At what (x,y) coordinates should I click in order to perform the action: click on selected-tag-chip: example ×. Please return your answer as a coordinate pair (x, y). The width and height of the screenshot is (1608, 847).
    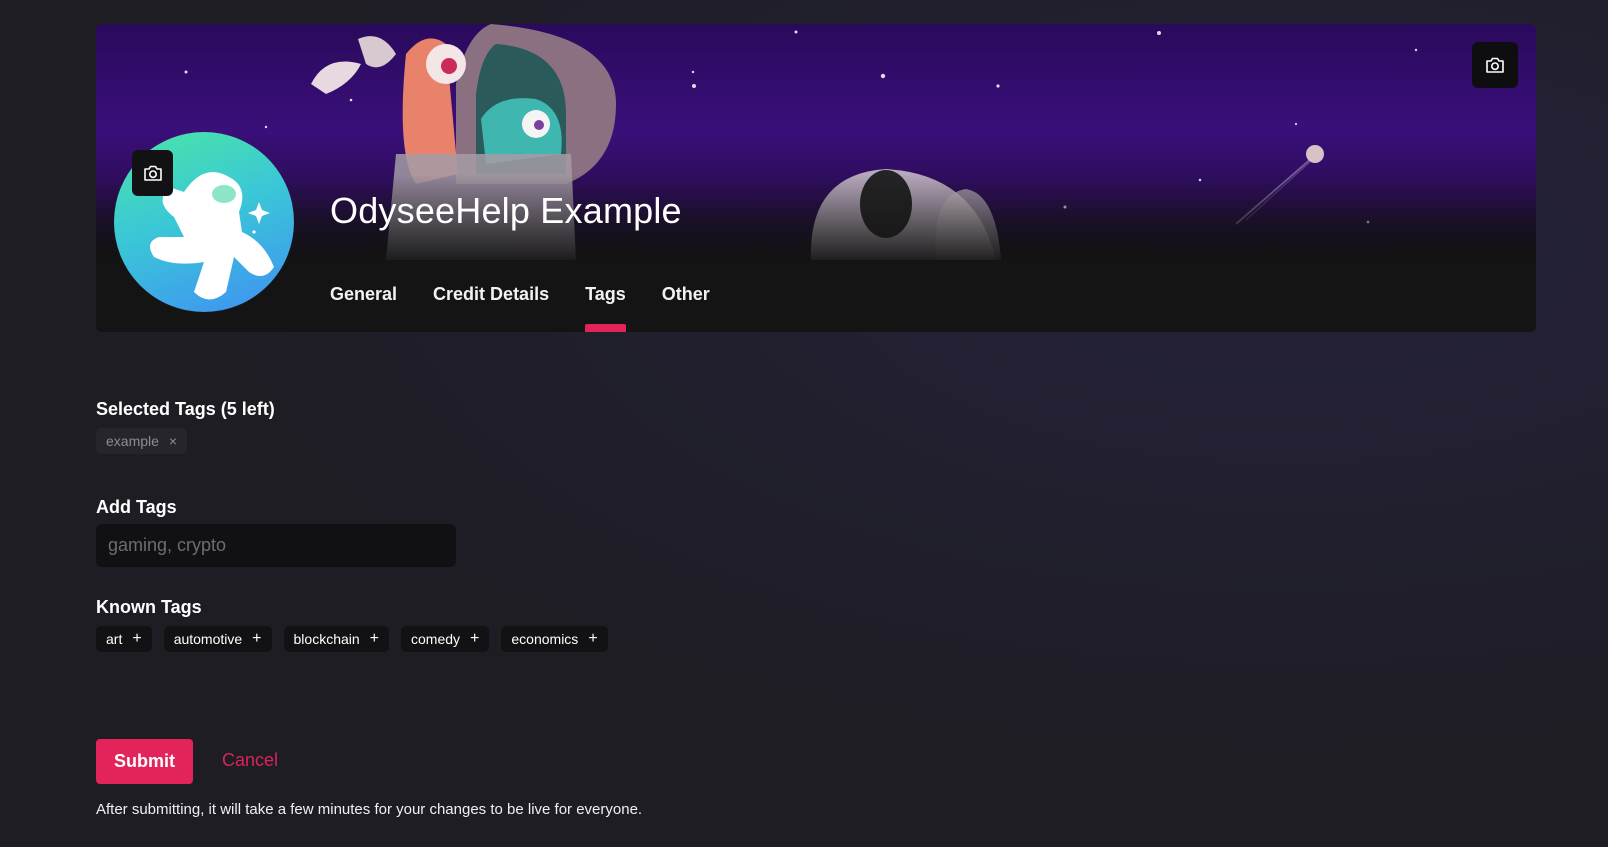
    Looking at the image, I should click on (142, 441).